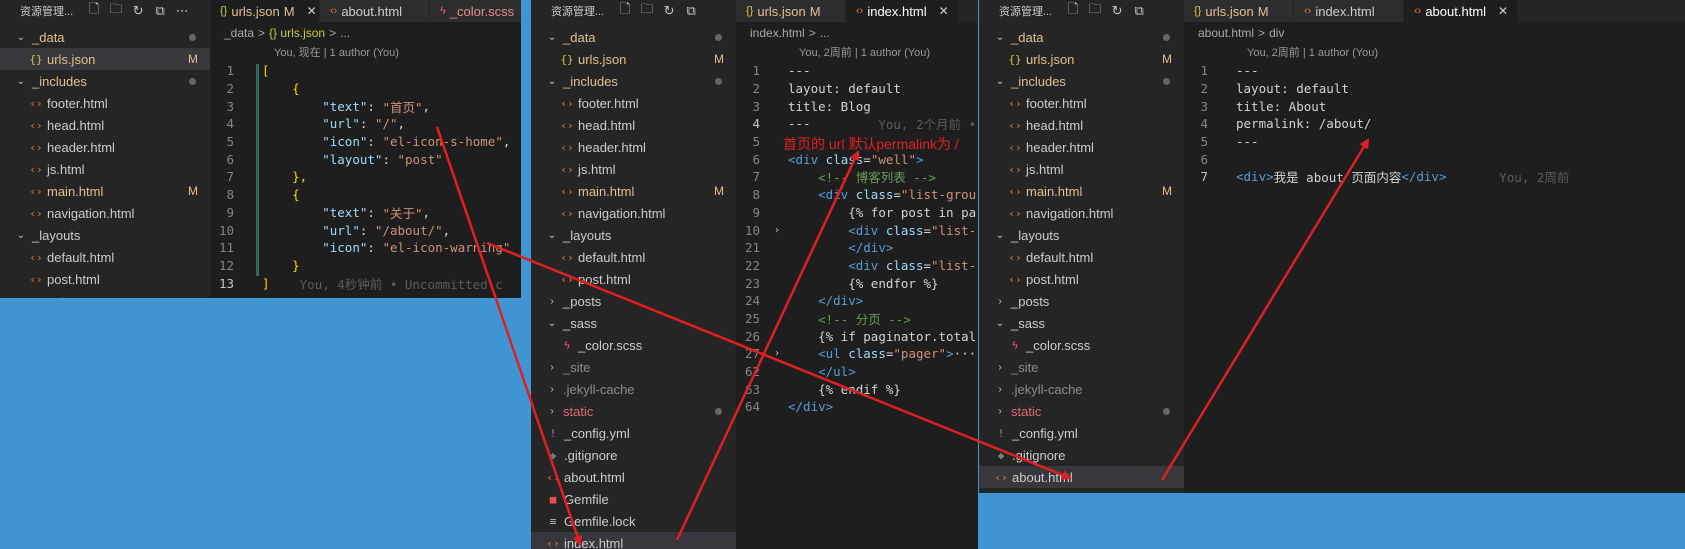 The width and height of the screenshot is (1685, 549). What do you see at coordinates (903, 11) in the screenshot?
I see `tab-index-html: ‹› index.html ✕` at bounding box center [903, 11].